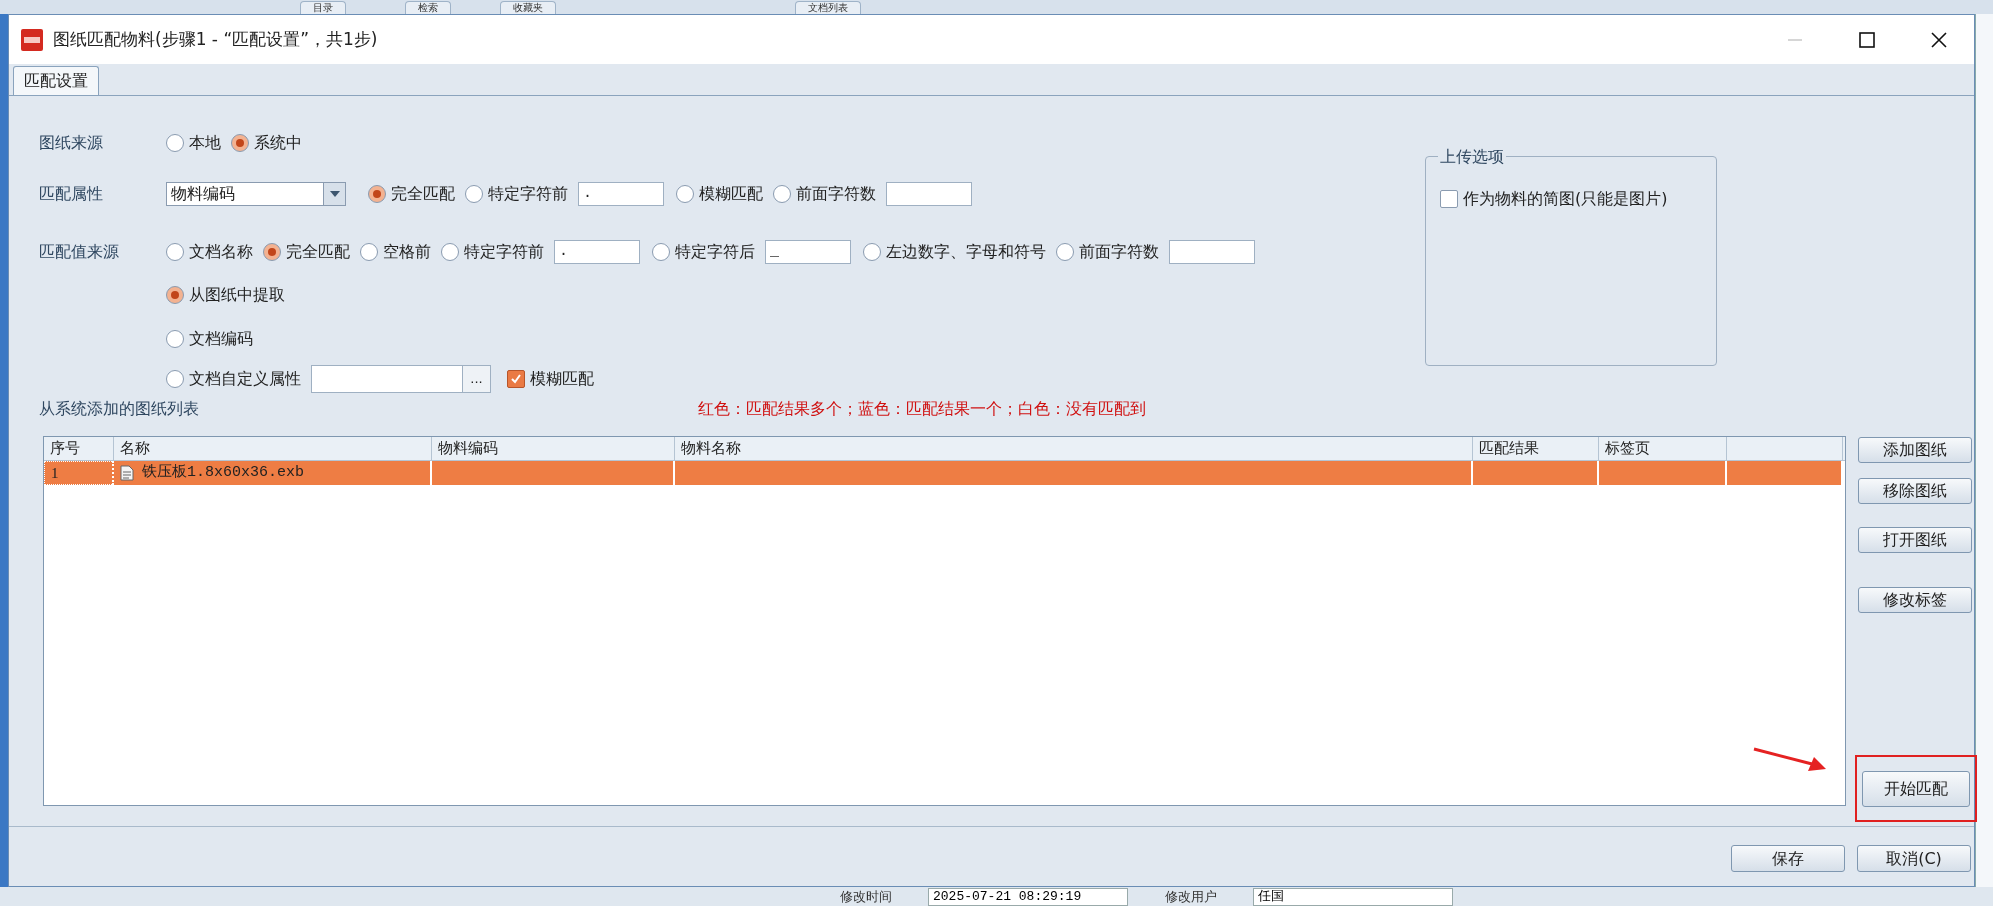 This screenshot has width=1993, height=906. Describe the element at coordinates (715, 252) in the screenshot. I see `radio-label: 特定字符后` at that location.